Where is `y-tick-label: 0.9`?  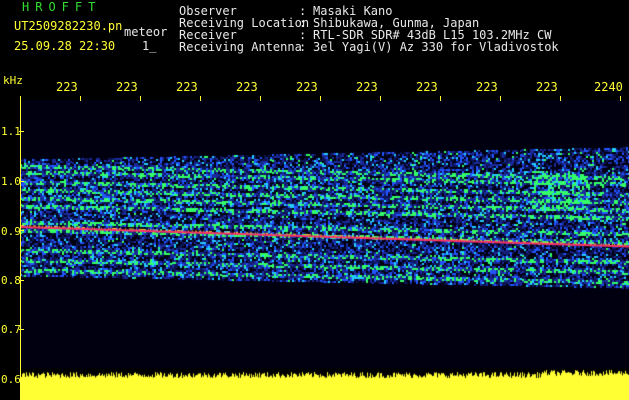 y-tick-label: 0.9 is located at coordinates (11, 231).